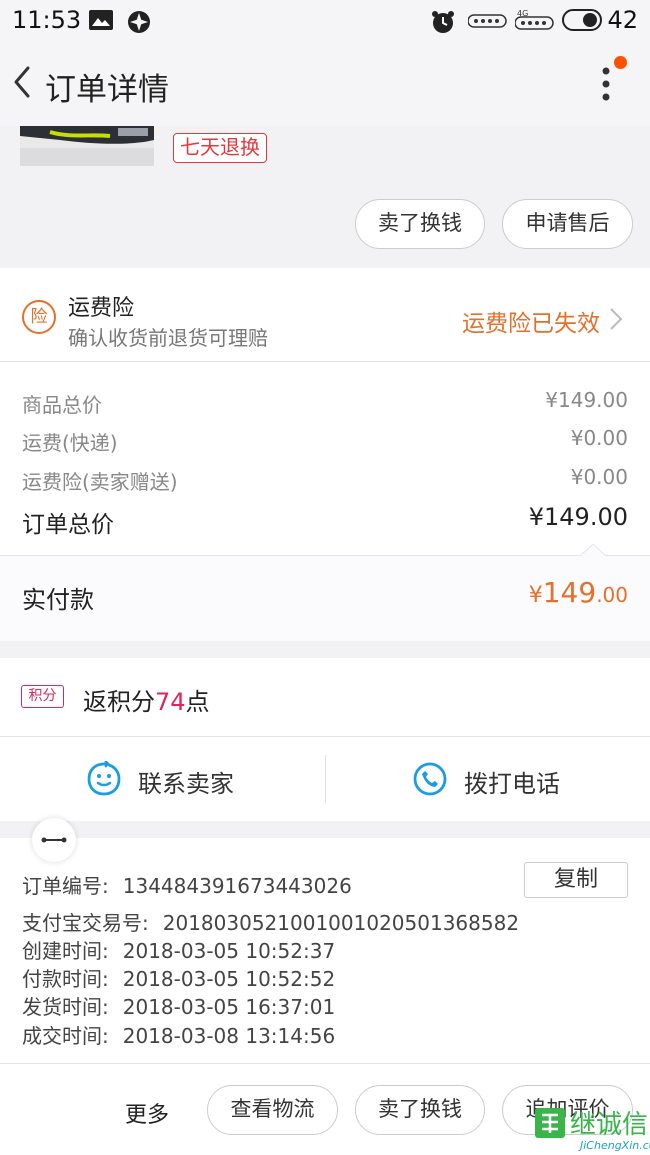  I want to click on signal-icon, so click(487, 21).